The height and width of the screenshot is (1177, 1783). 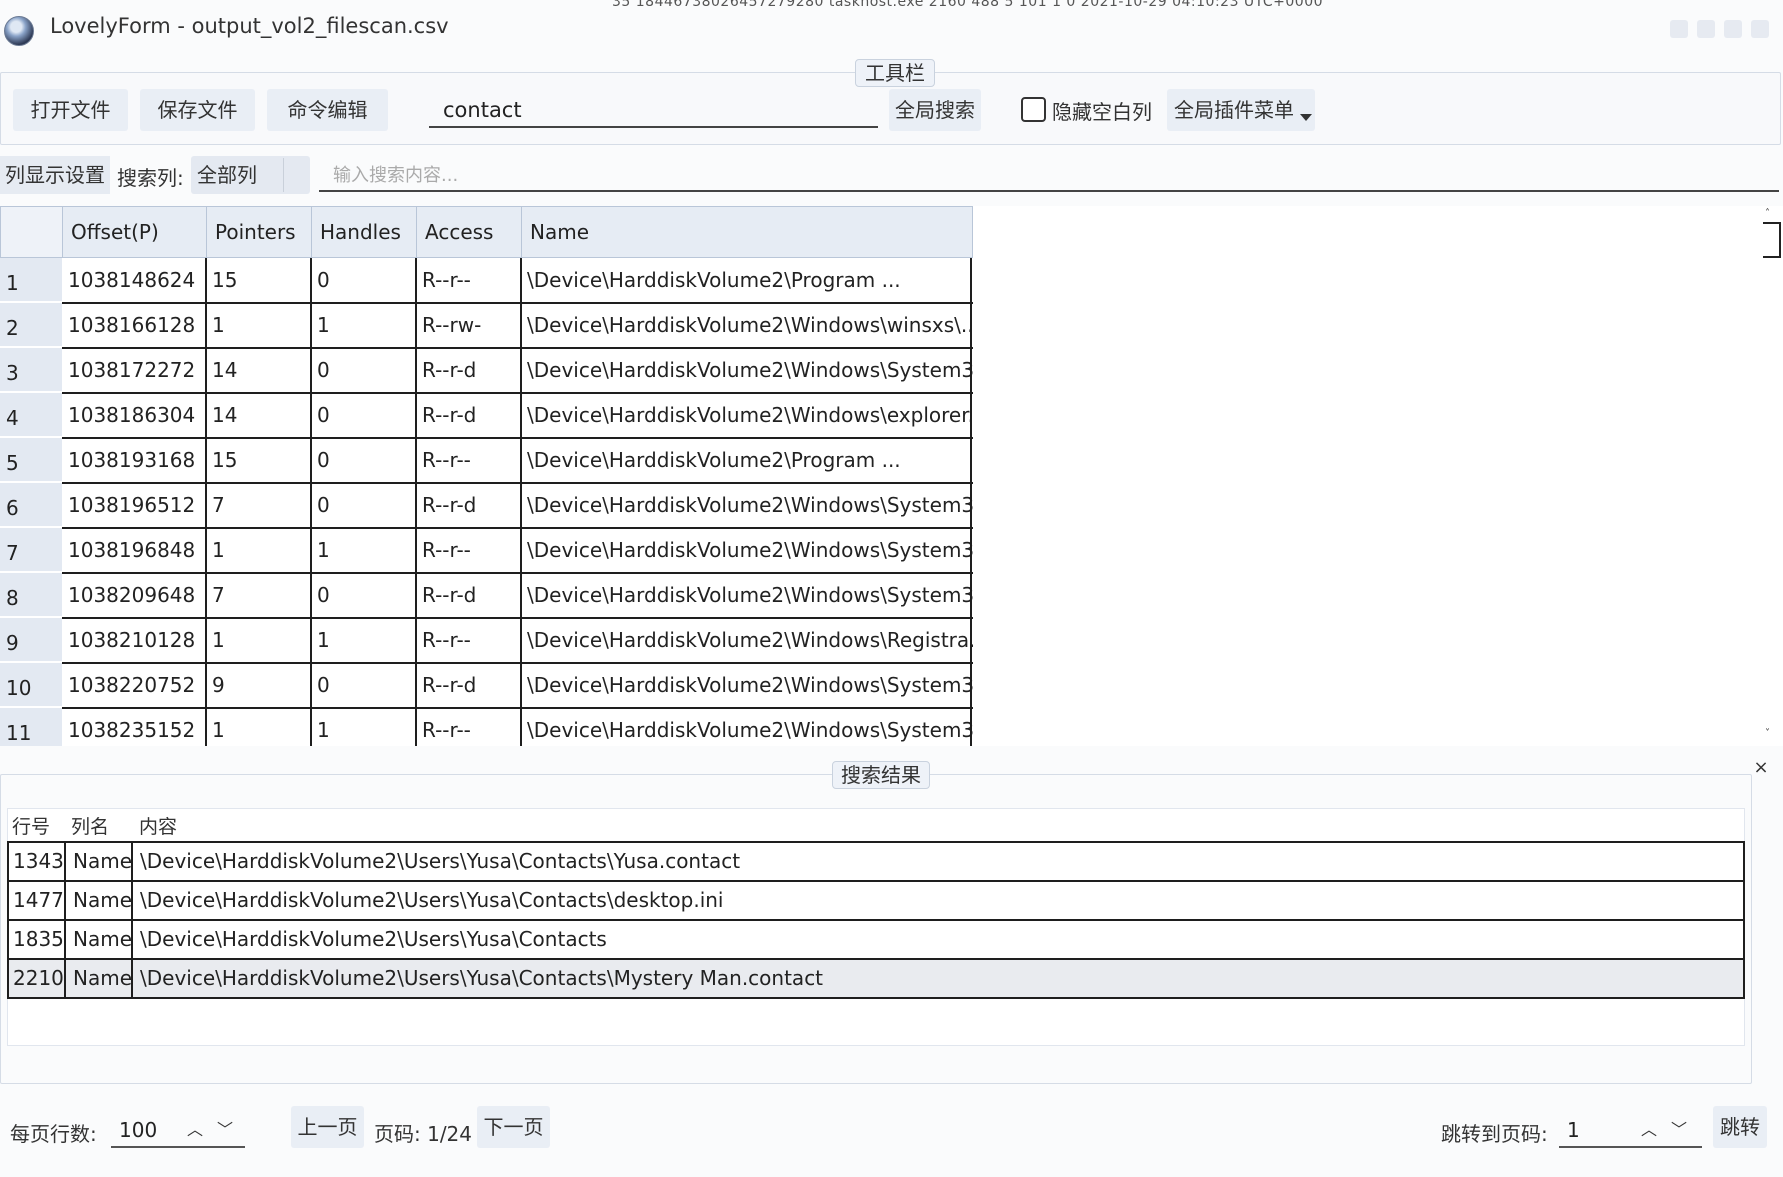 What do you see at coordinates (1761, 769) in the screenshot?
I see `close-results-icon: ×` at bounding box center [1761, 769].